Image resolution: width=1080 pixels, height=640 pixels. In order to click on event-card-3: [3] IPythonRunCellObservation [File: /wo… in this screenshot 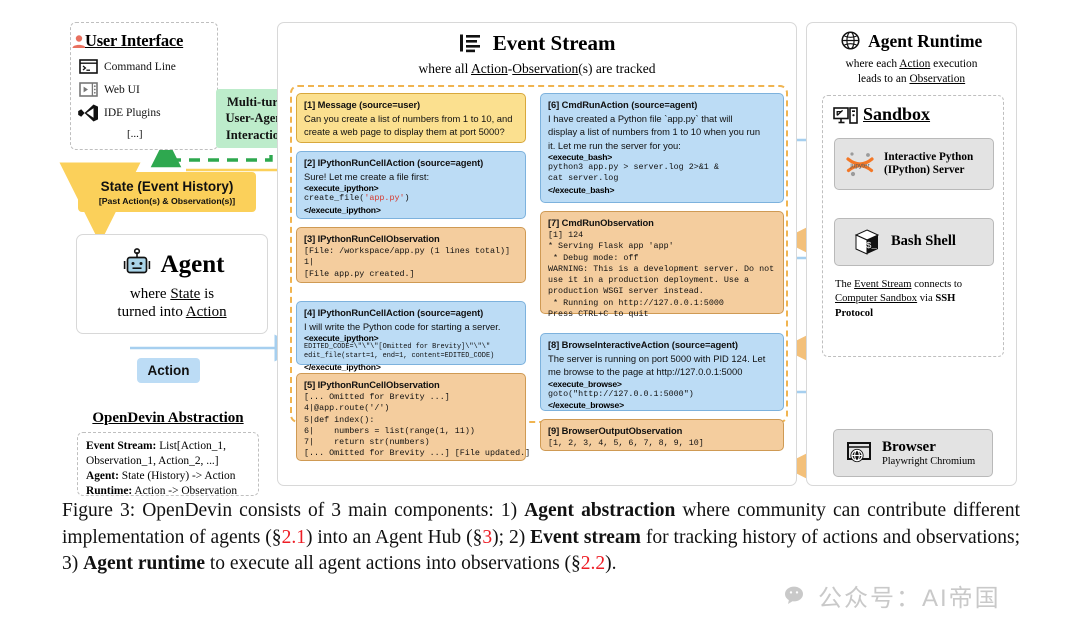, I will do `click(411, 255)`.